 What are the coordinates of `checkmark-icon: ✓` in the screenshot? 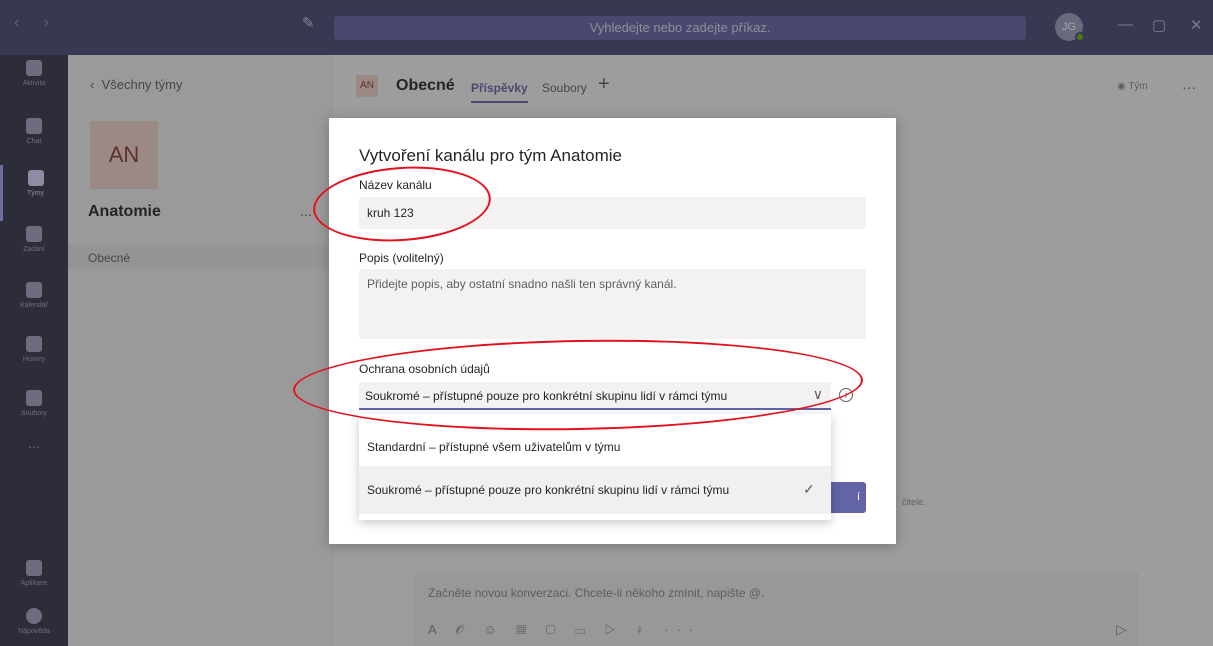 It's located at (809, 489).